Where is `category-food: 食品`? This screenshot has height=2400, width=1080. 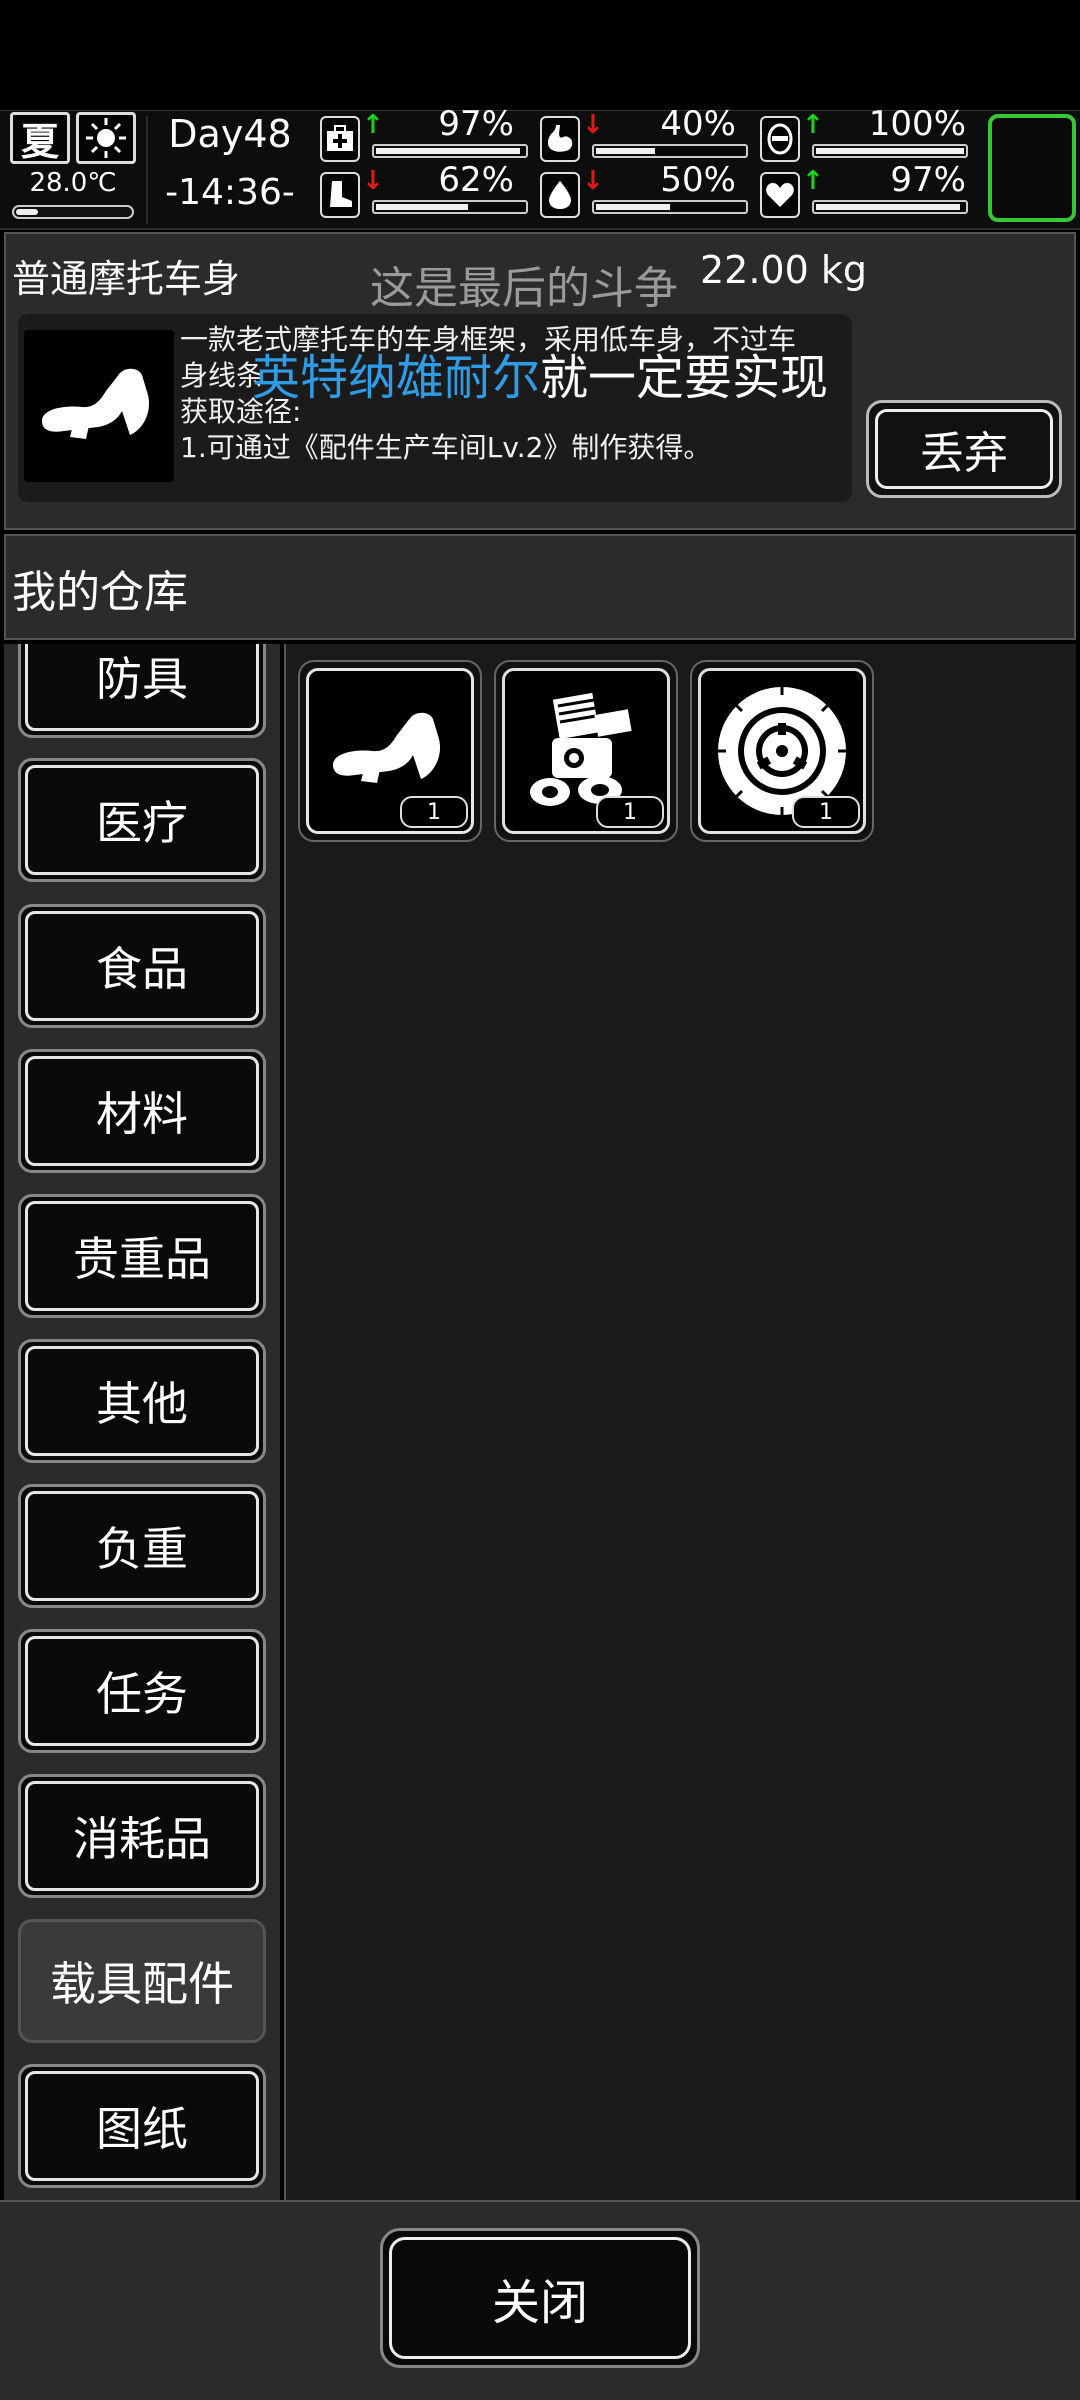 category-food: 食品 is located at coordinates (142, 966).